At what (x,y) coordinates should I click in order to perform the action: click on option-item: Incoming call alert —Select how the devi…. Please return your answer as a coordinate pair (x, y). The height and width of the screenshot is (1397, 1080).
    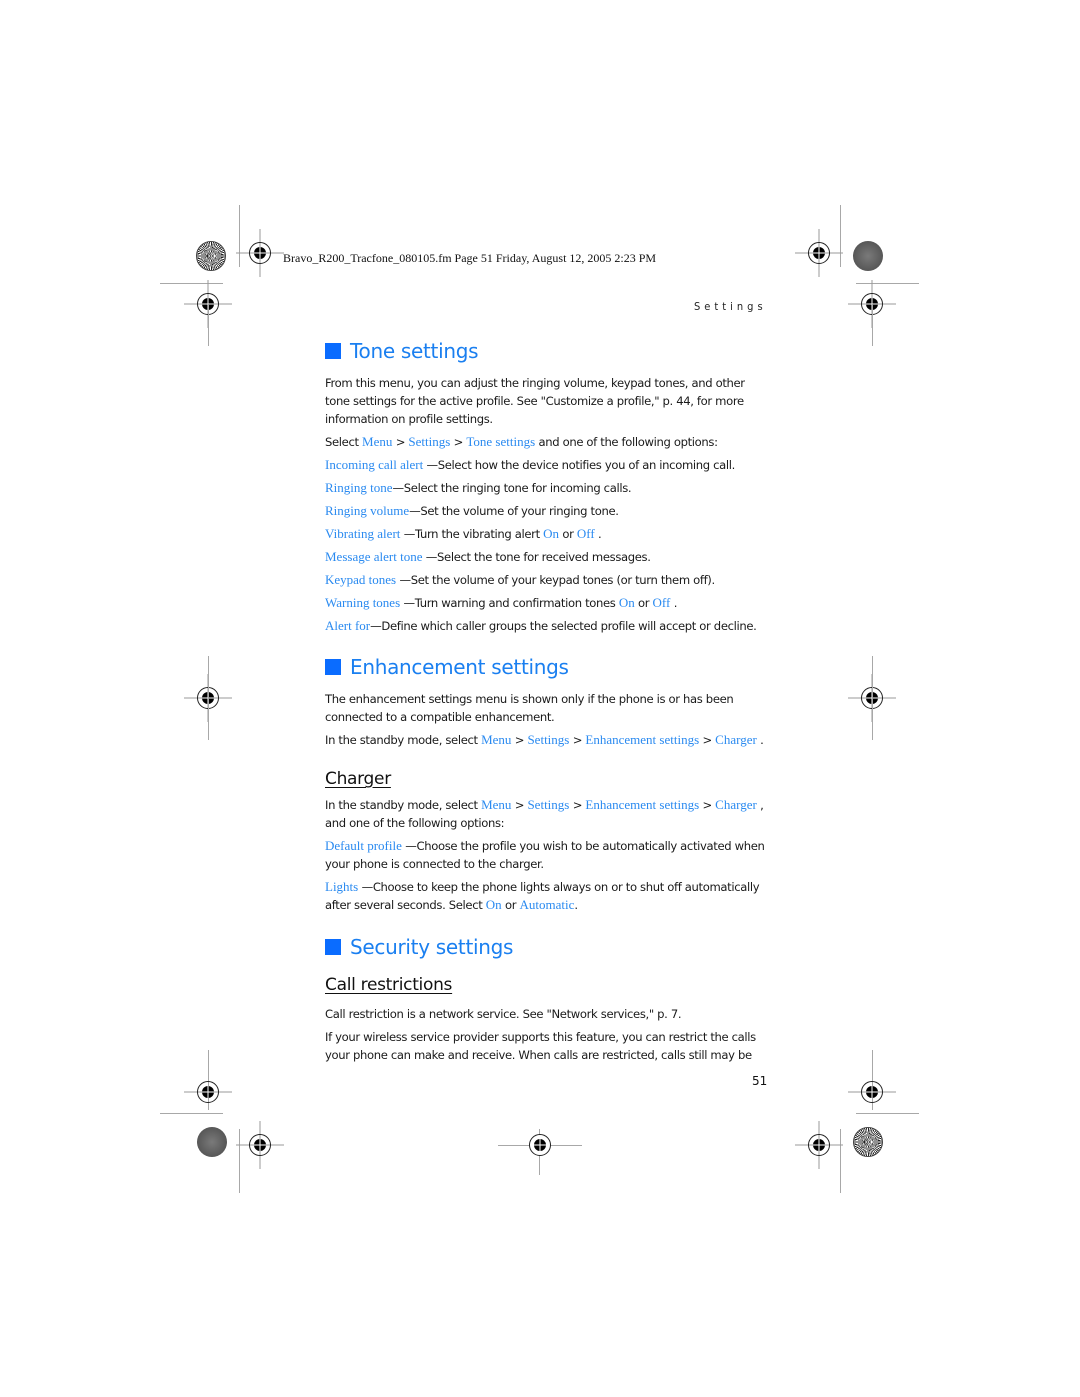
    Looking at the image, I should click on (547, 465).